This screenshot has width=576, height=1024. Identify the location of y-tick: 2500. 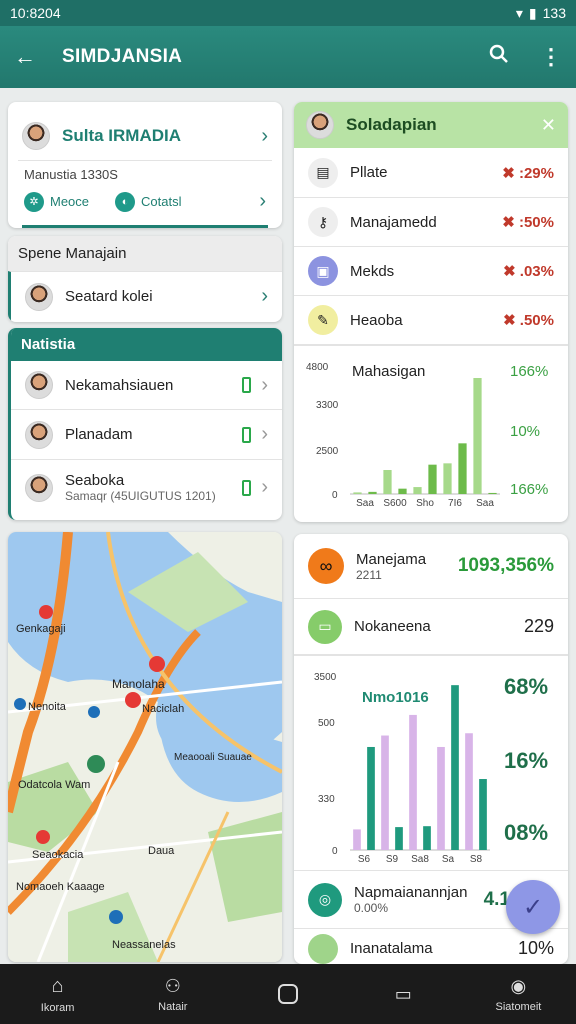
(327, 451).